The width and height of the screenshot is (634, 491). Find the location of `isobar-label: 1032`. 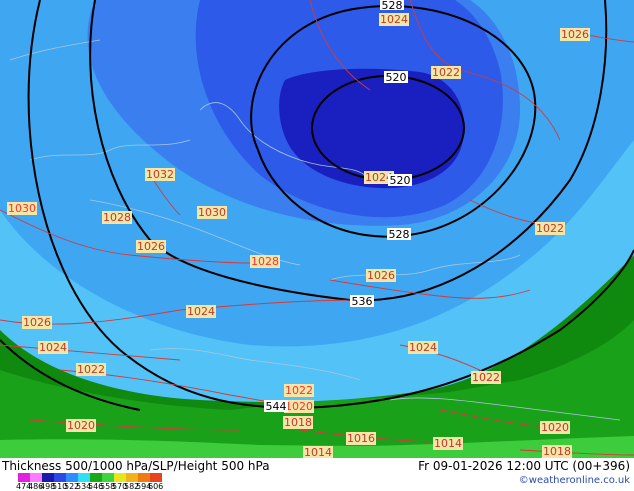

isobar-label: 1032 is located at coordinates (160, 174).